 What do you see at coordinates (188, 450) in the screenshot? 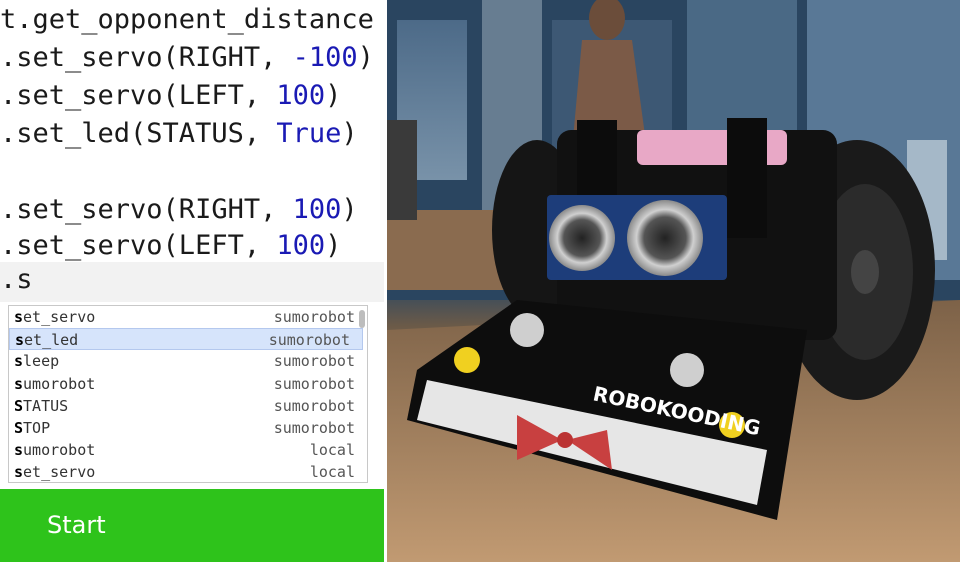
I see `autocomplete-item: sumorobot local` at bounding box center [188, 450].